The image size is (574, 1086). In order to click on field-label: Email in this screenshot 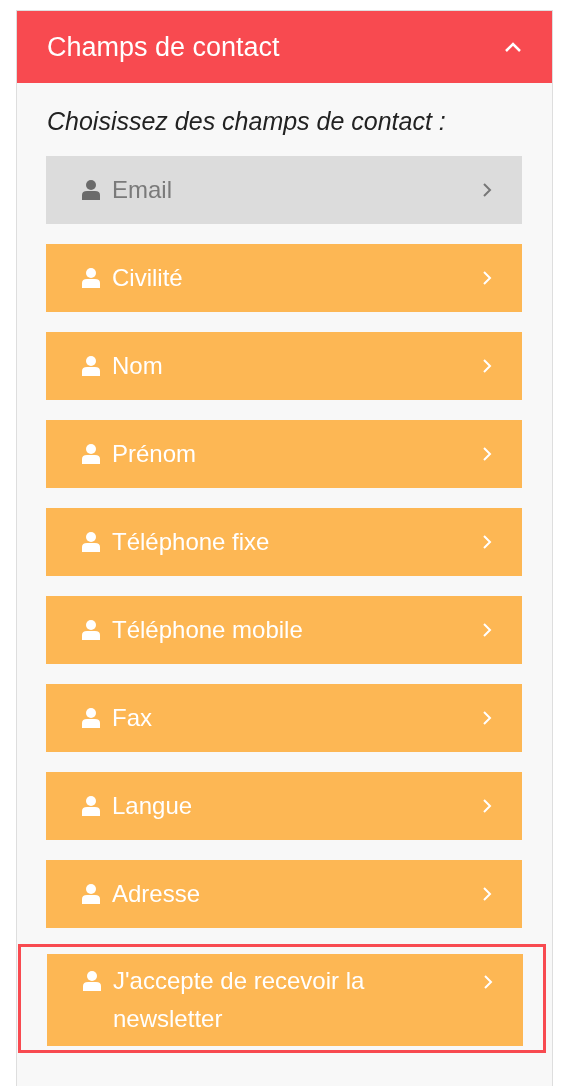, I will do `click(142, 190)`.